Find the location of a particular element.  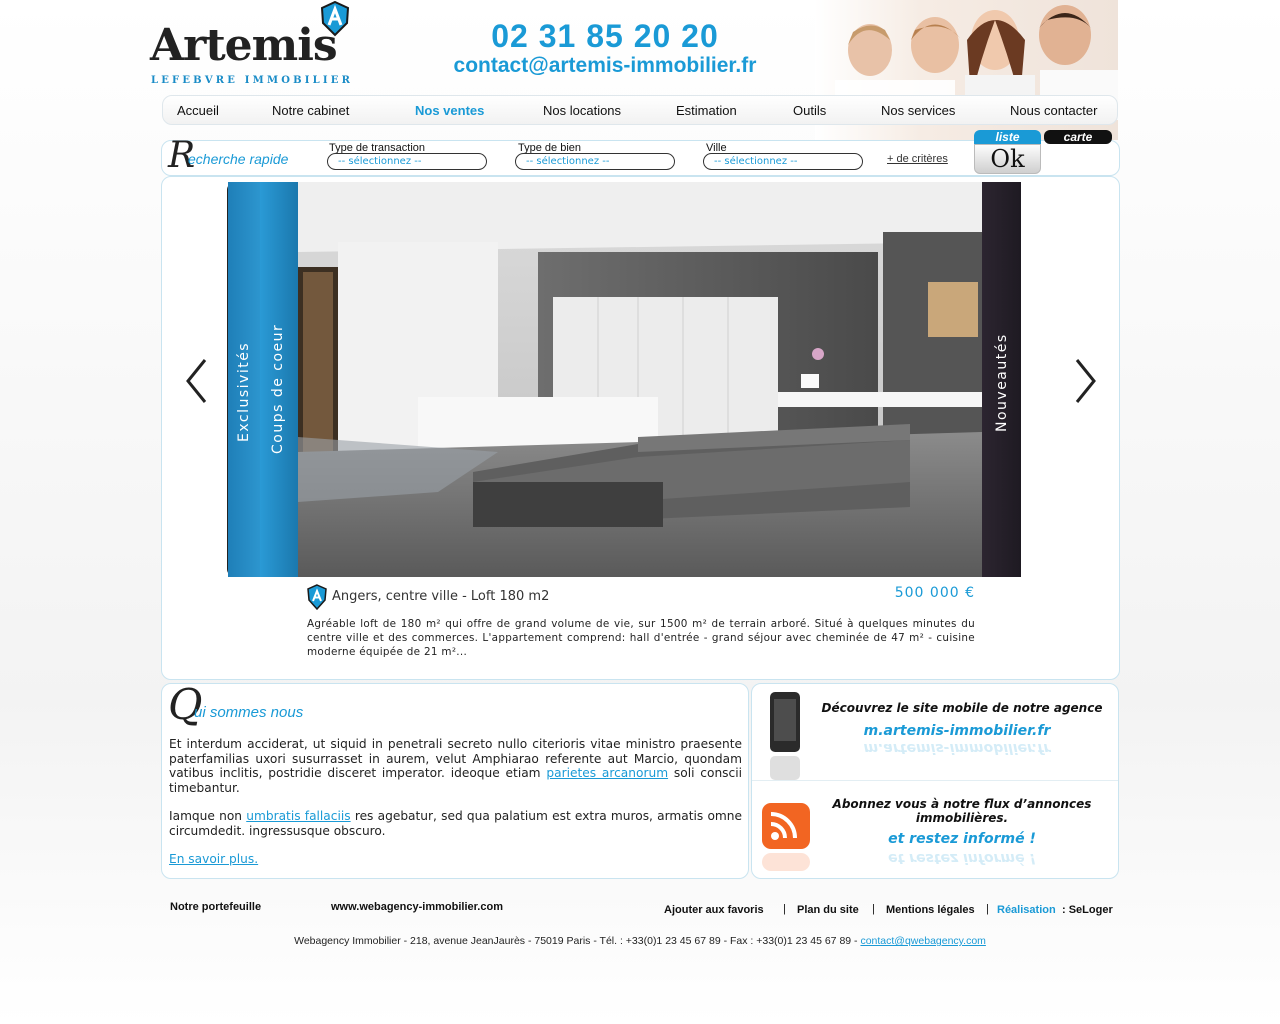

about-more: En savoir plus. is located at coordinates (455, 859).